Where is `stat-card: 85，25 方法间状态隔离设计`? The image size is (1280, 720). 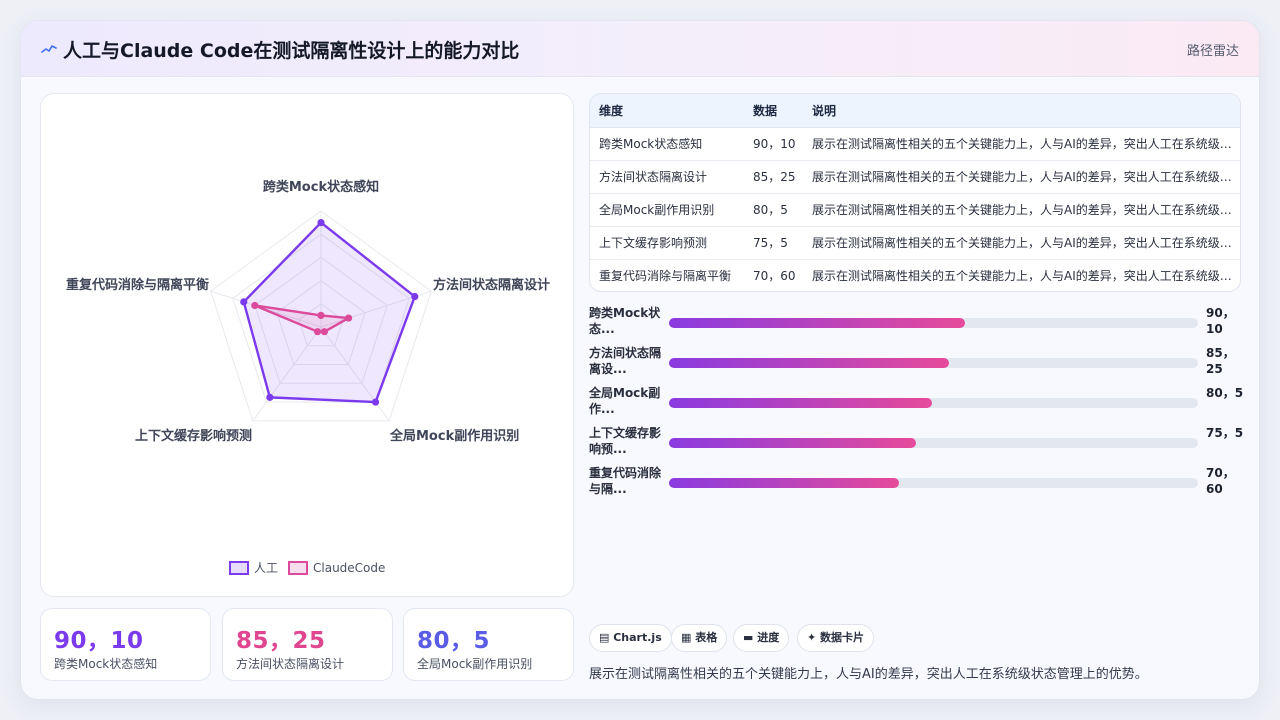
stat-card: 85，25 方法间状态隔离设计 is located at coordinates (307, 644).